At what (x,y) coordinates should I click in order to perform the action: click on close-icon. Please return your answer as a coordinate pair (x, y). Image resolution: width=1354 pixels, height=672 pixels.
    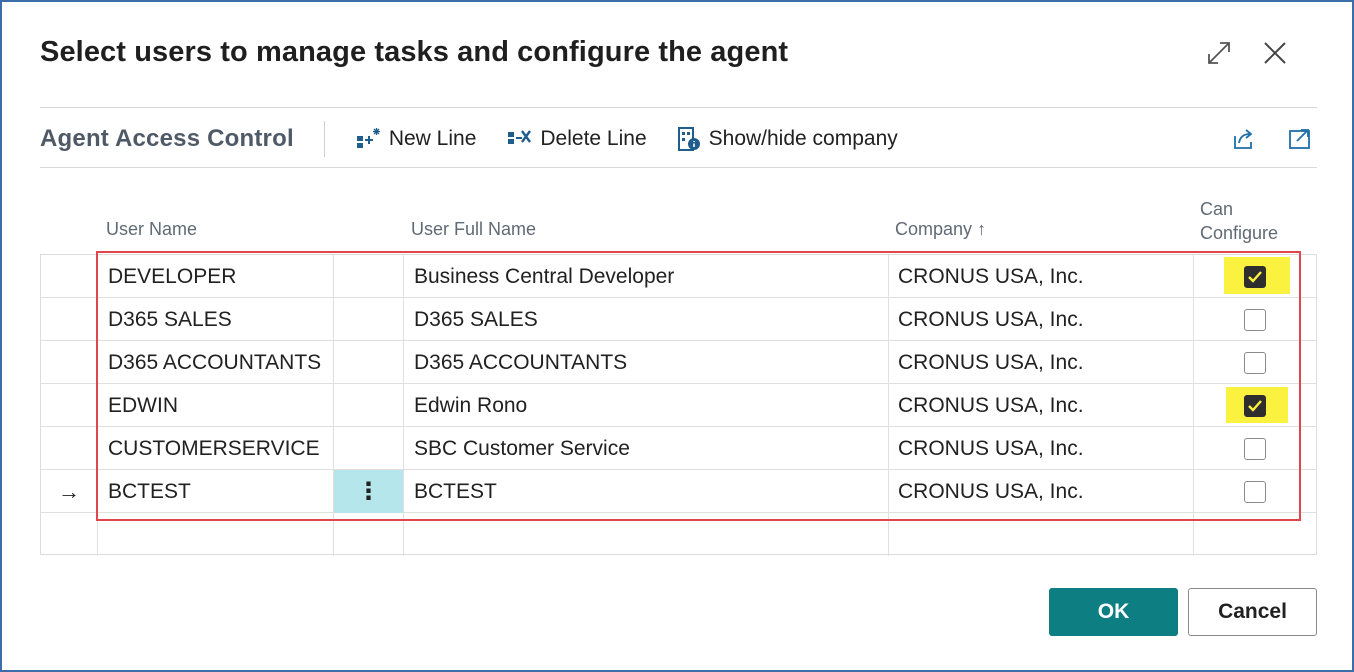
    Looking at the image, I should click on (1275, 53).